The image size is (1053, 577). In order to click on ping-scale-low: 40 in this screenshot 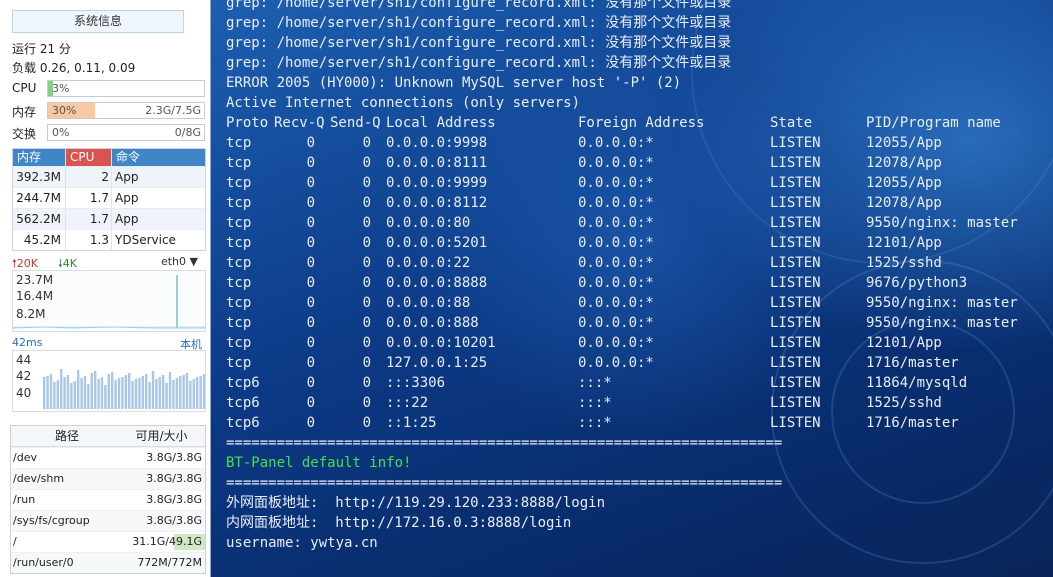, I will do `click(24, 393)`.